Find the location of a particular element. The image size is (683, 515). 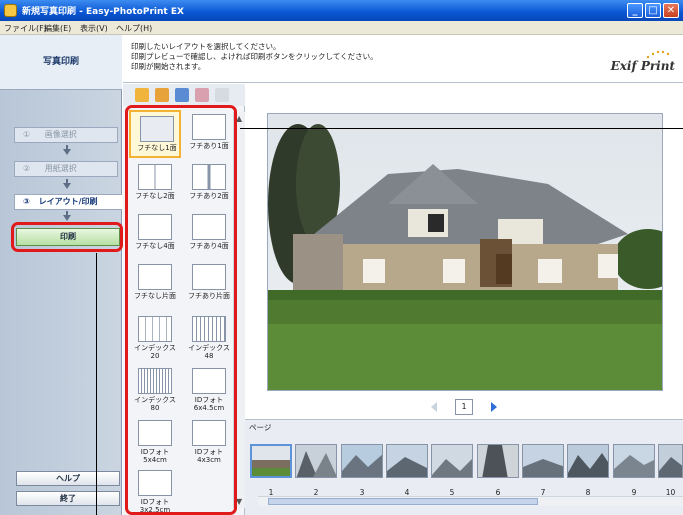

clear-icon is located at coordinates (222, 95).